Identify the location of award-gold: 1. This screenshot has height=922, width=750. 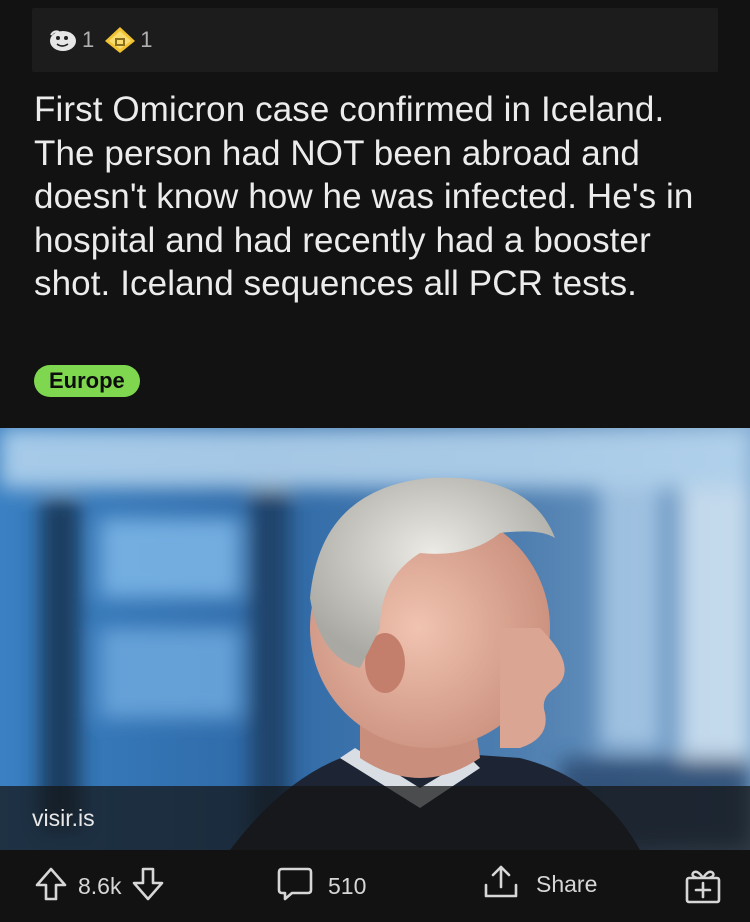
(128, 40).